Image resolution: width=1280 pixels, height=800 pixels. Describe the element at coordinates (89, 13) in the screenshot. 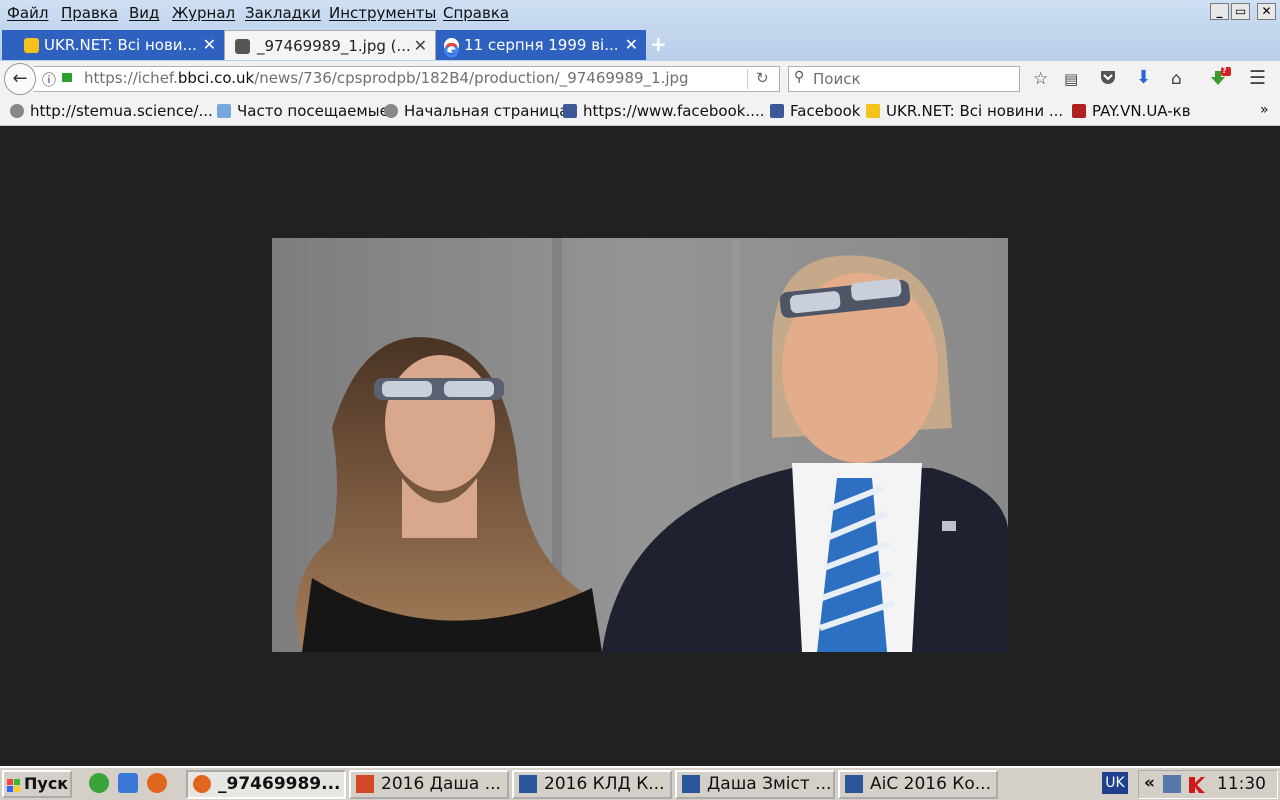

I see `menu-edit: Правка` at that location.